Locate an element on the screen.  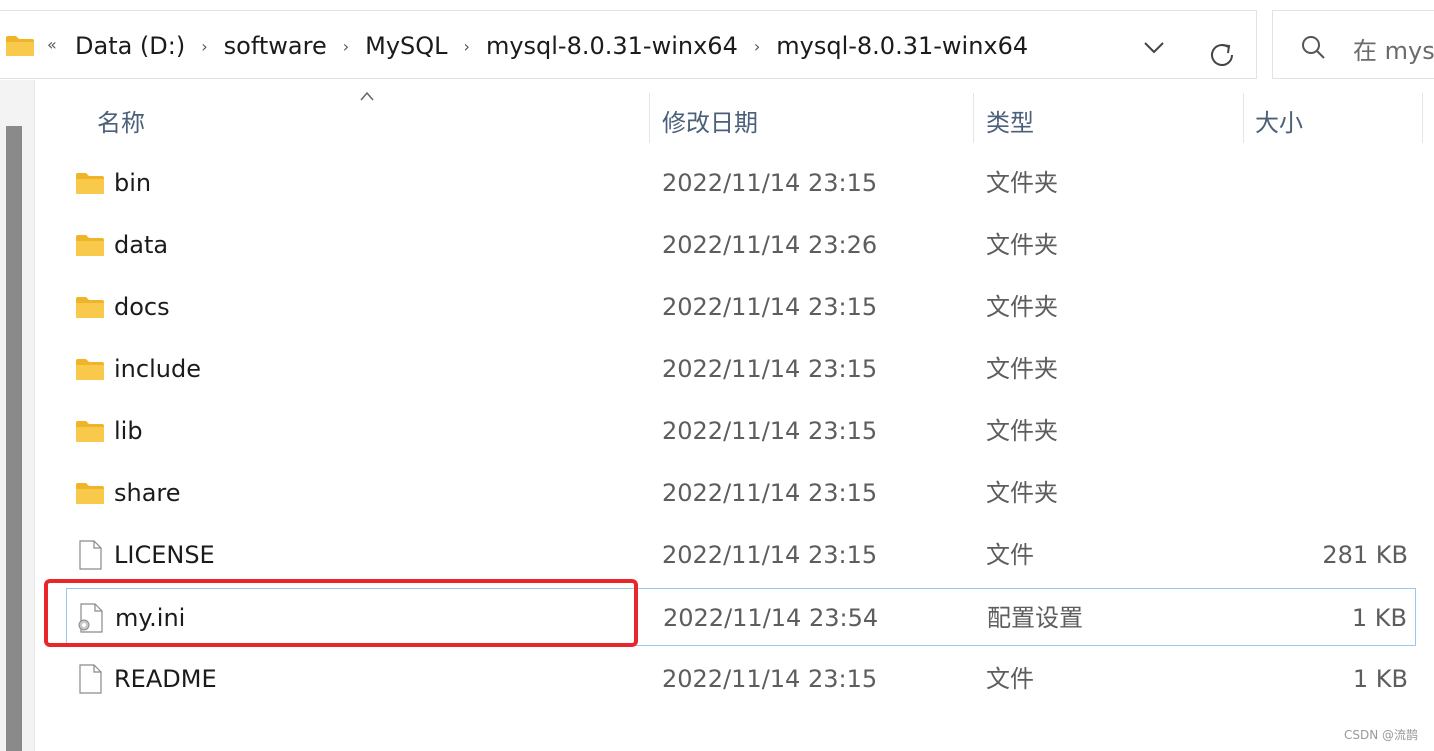
breadcrumb-item-mysql-subdir: mysql-8.0.31-winx64 is located at coordinates (902, 46).